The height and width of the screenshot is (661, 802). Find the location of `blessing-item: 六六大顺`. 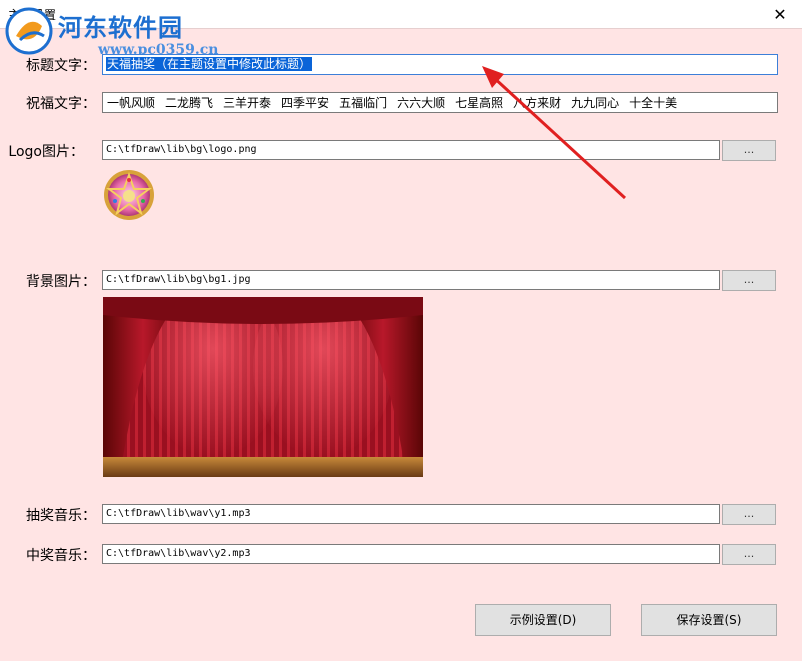

blessing-item: 六六大顺 is located at coordinates (421, 103).